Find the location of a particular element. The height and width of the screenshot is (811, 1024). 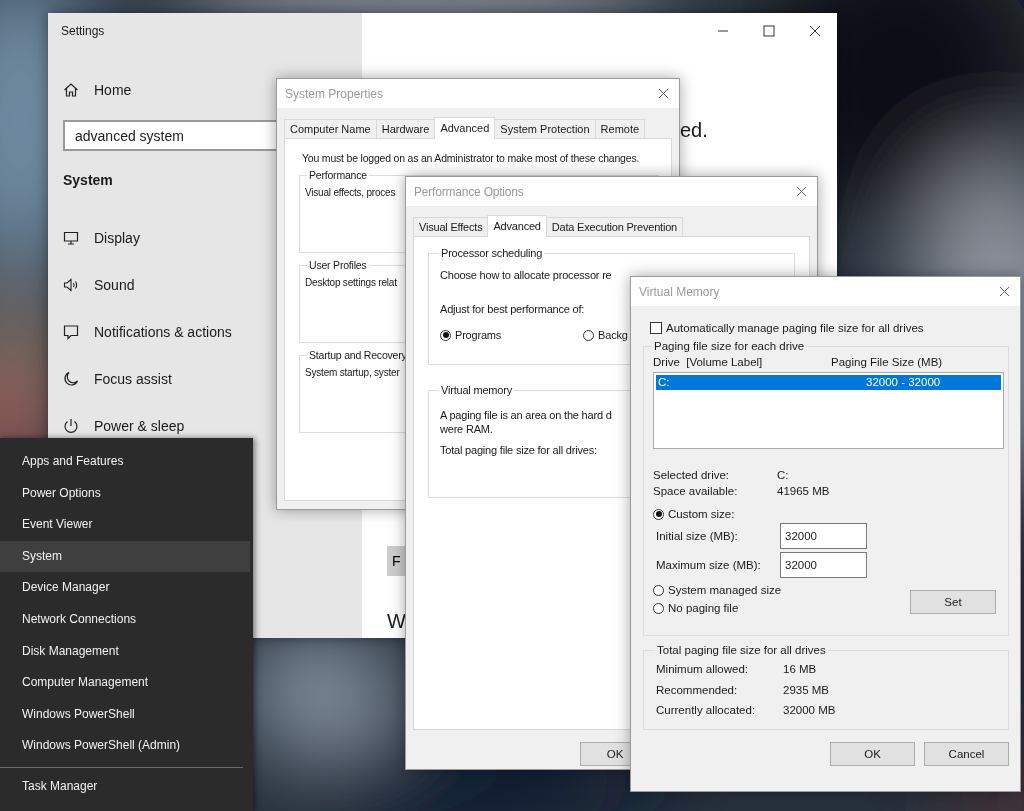

group-title: Startup and Recovery is located at coordinates (358, 355).